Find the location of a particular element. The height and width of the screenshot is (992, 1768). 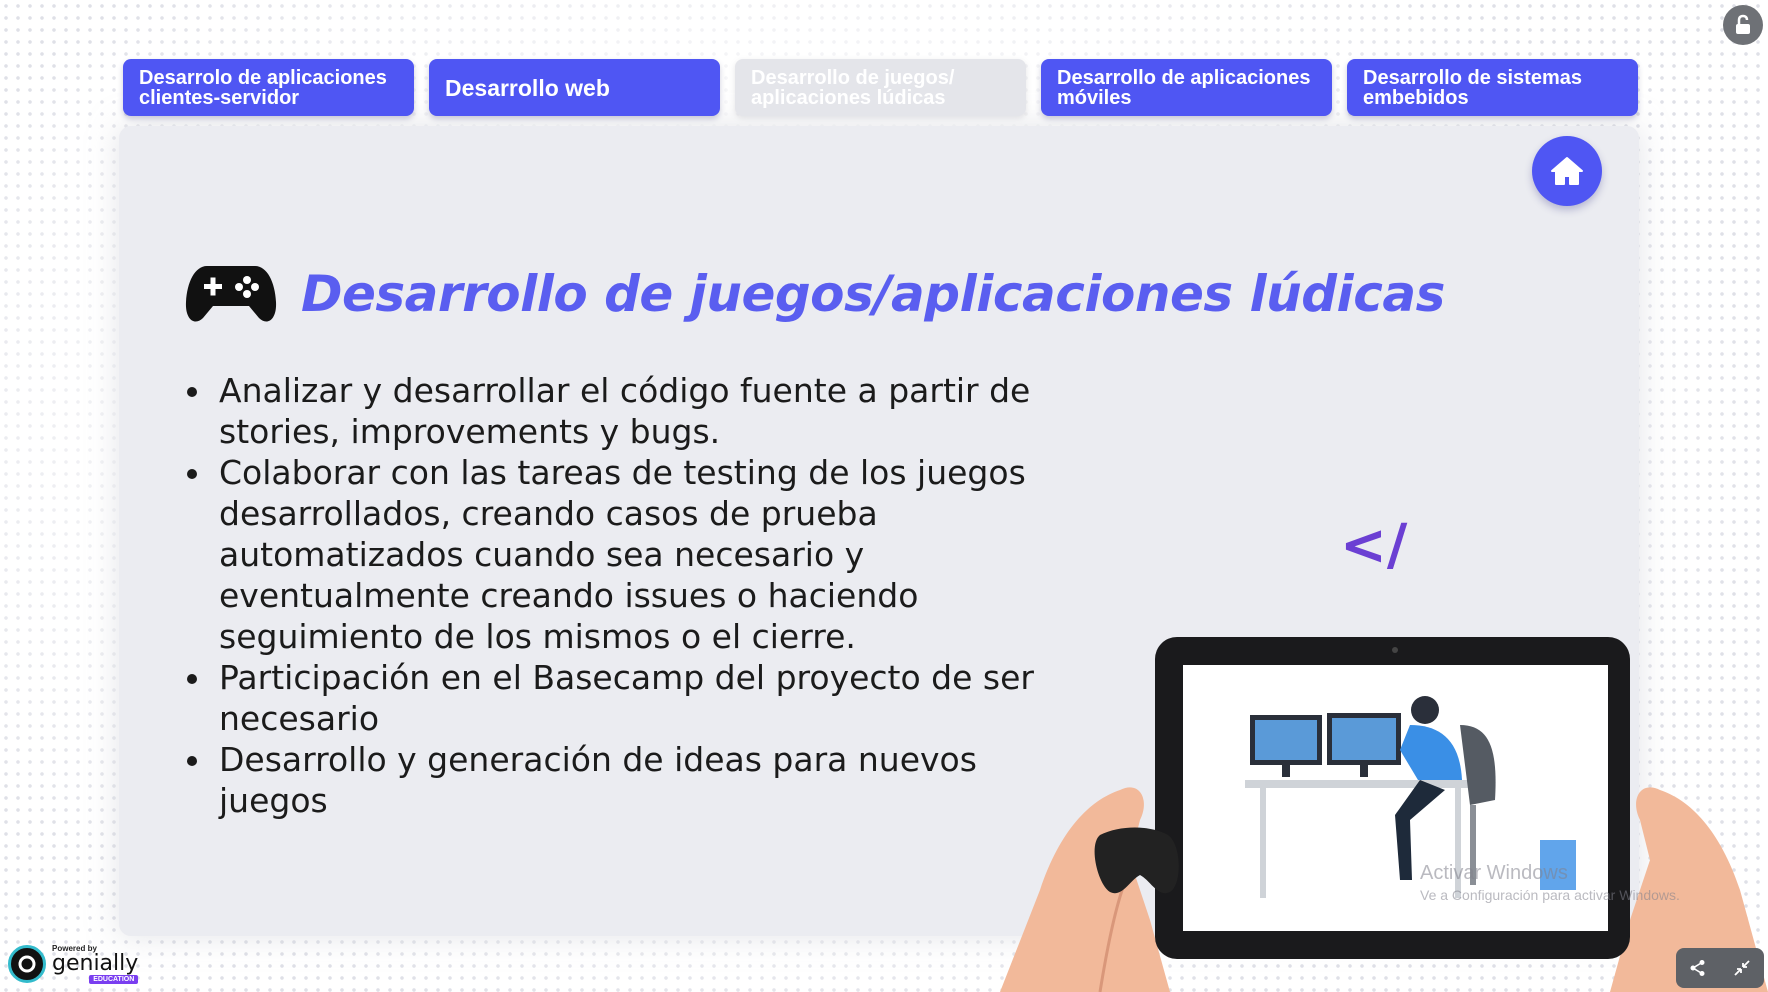

exit-fullscreen-button is located at coordinates (1742, 968).